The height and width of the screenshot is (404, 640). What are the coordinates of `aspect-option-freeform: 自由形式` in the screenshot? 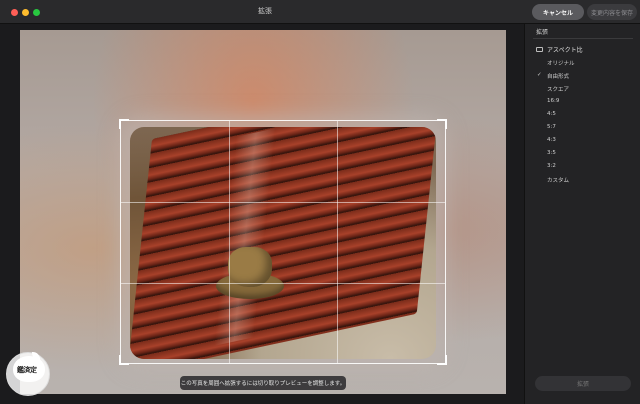 It's located at (558, 76).